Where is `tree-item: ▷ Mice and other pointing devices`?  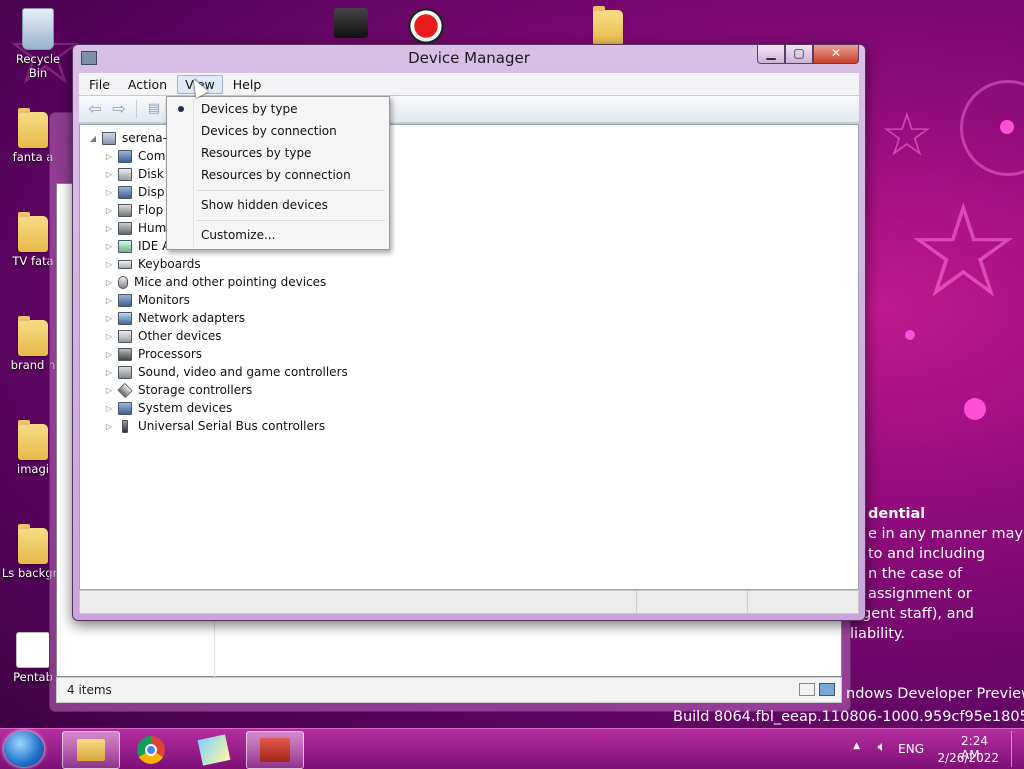
tree-item: ▷ Mice and other pointing devices is located at coordinates (215, 282).